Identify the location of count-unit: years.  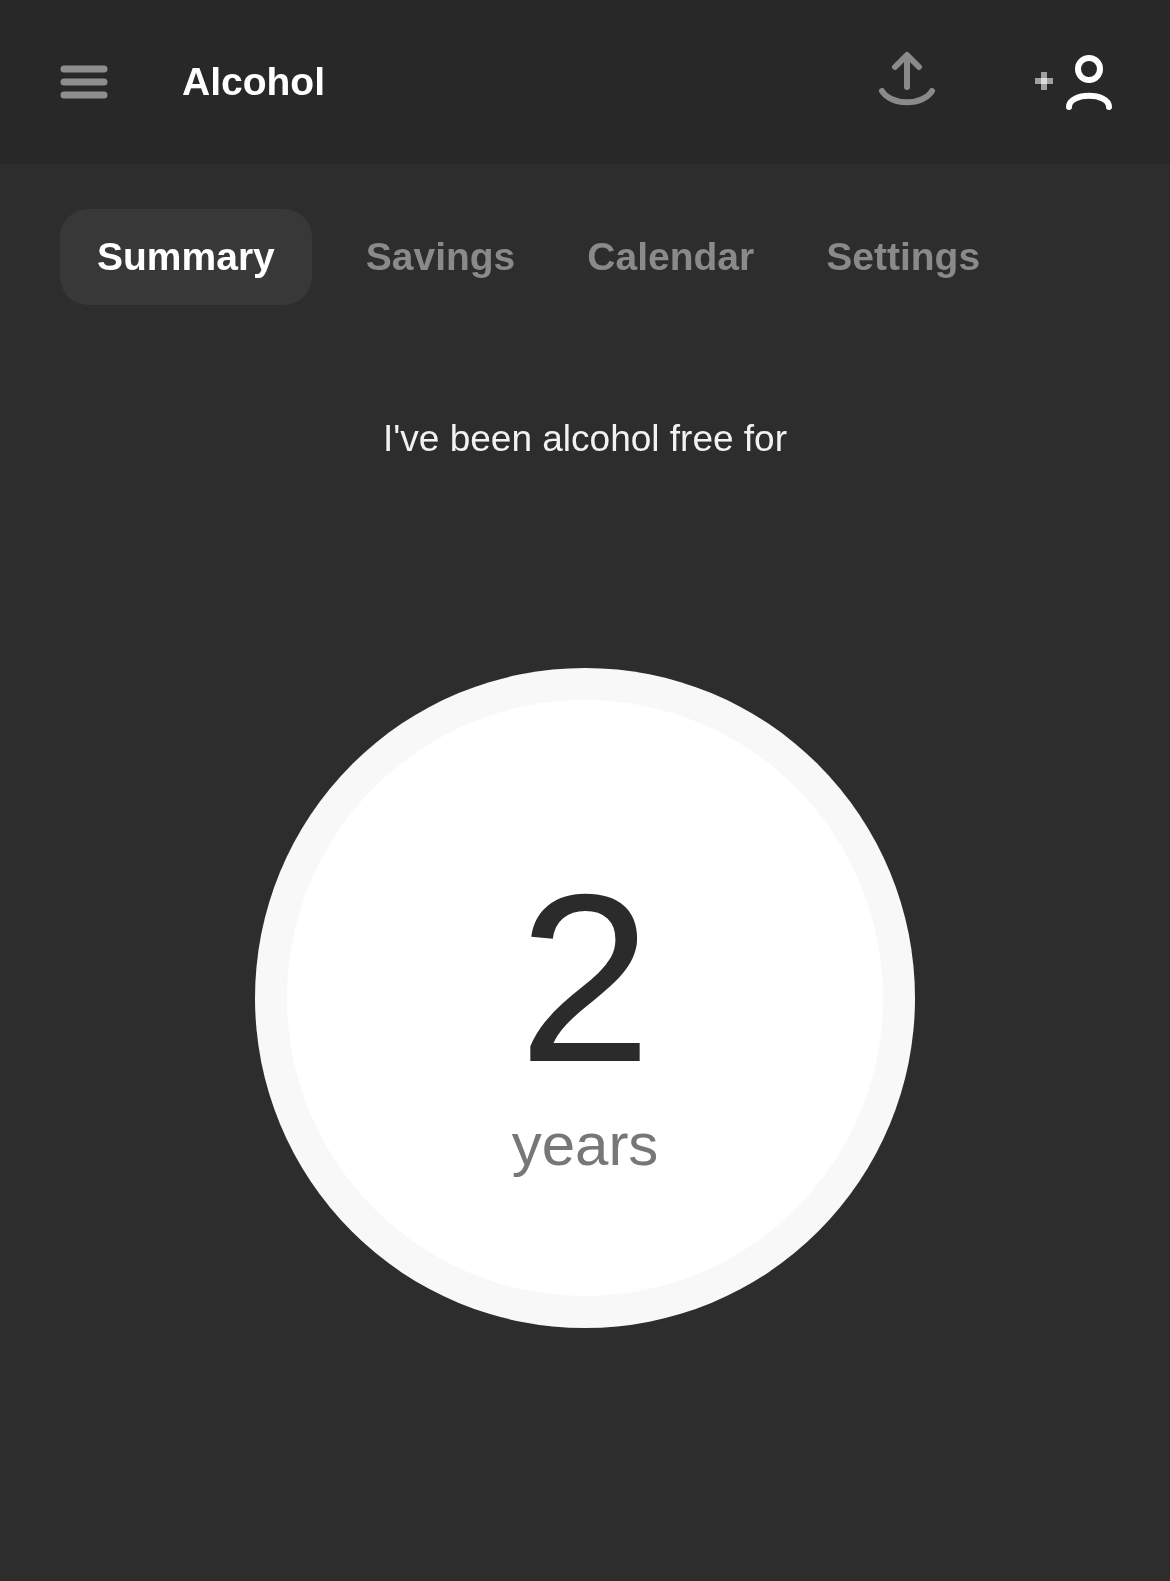
(585, 1144).